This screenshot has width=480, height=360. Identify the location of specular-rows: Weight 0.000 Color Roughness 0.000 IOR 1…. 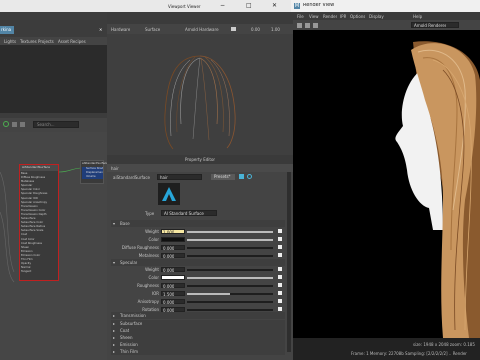
(198, 290).